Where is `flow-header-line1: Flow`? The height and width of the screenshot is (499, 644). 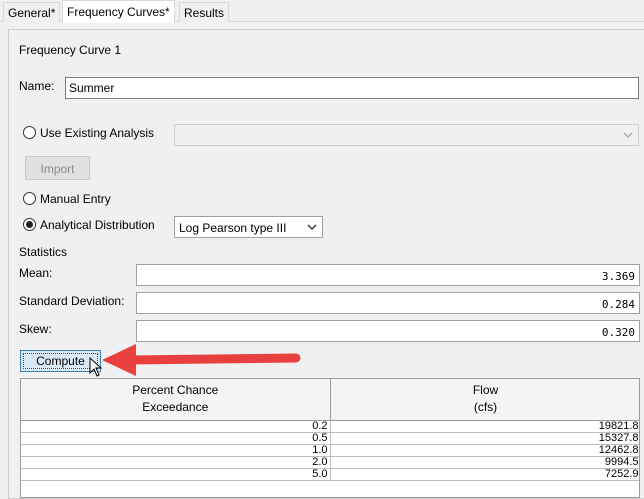
flow-header-line1: Flow is located at coordinates (485, 390).